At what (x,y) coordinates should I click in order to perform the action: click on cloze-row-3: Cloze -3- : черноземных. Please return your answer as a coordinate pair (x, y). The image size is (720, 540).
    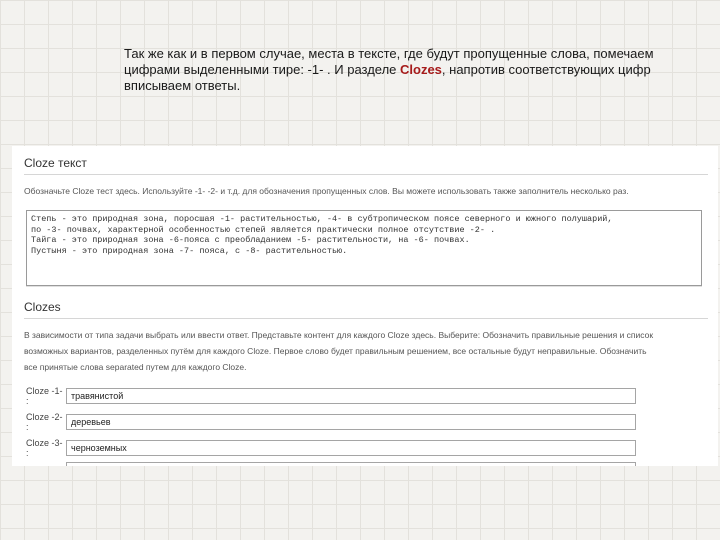
    Looking at the image, I should click on (331, 448).